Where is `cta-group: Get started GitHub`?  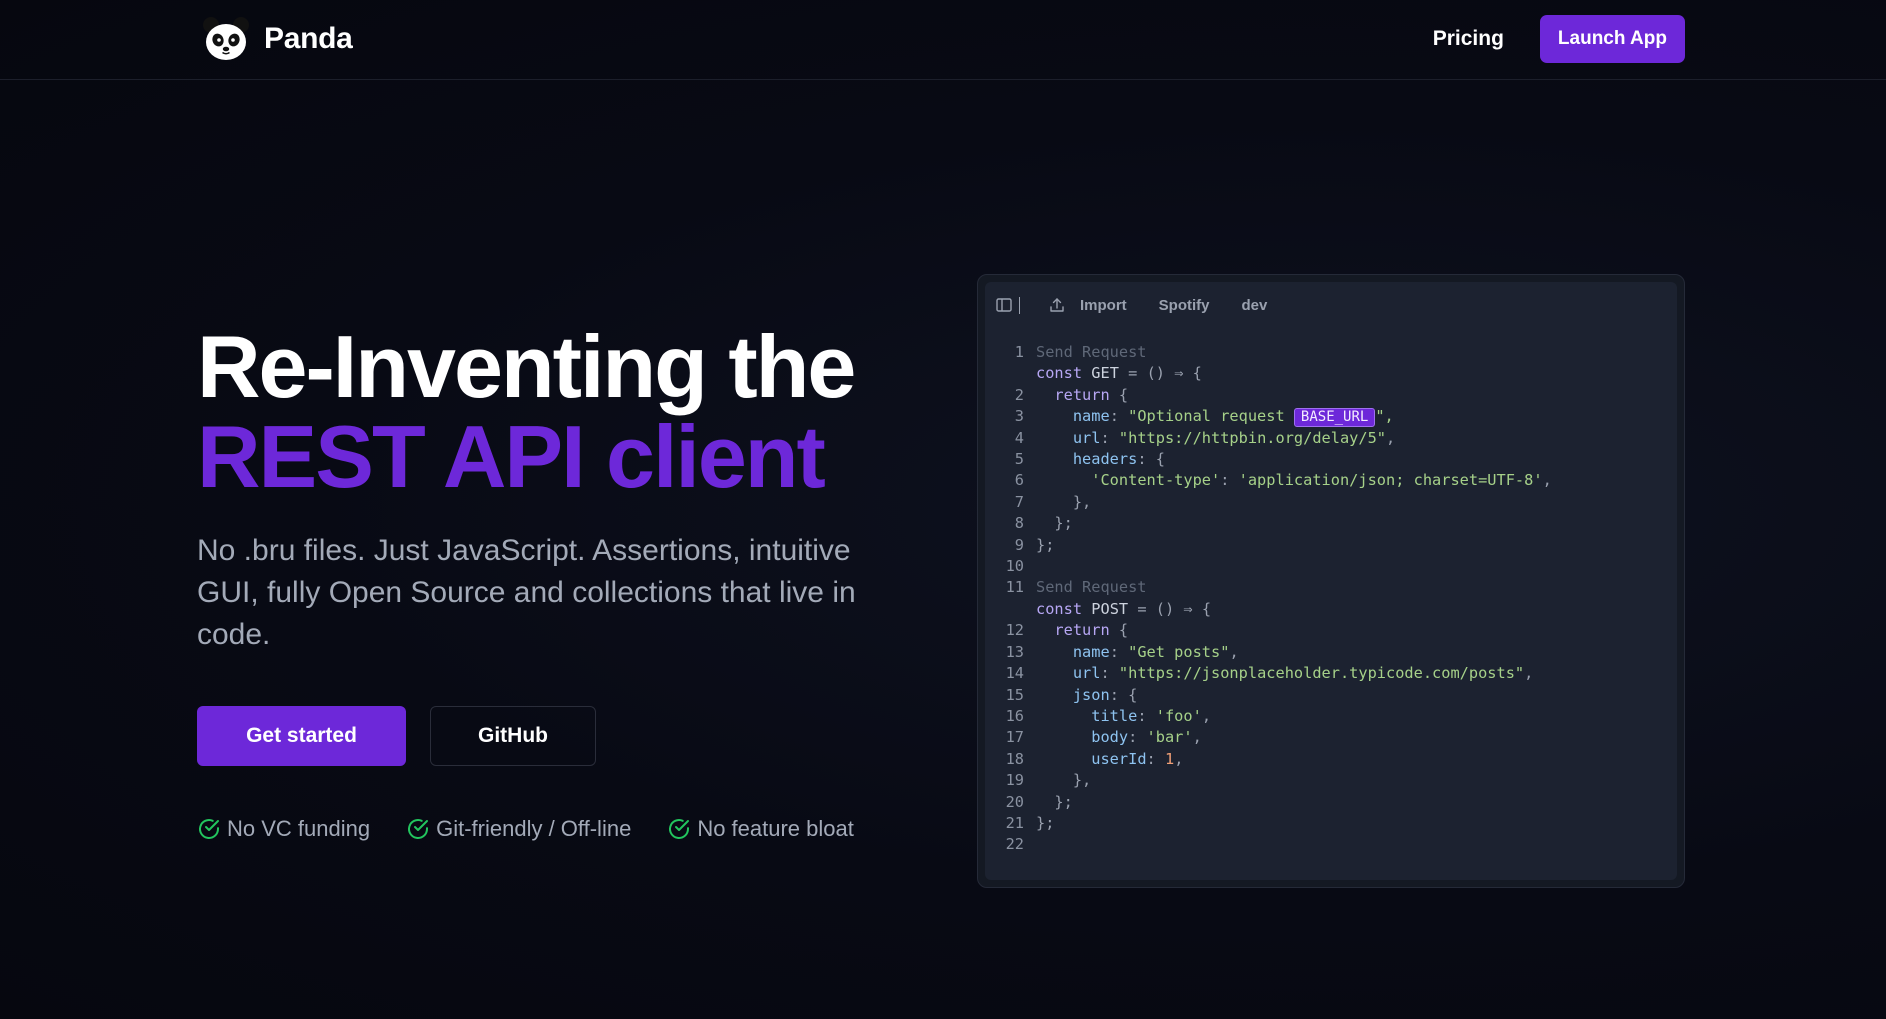
cta-group: Get started GitHub is located at coordinates (557, 736).